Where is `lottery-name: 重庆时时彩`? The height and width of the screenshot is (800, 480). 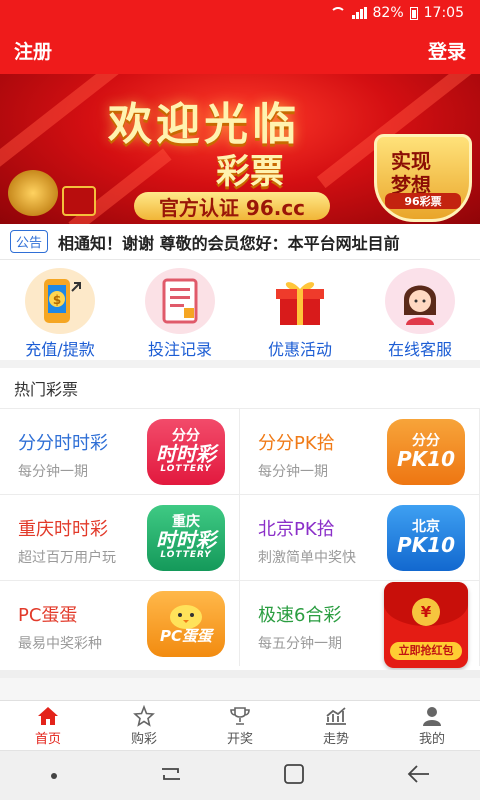 lottery-name: 重庆时时彩 is located at coordinates (63, 529).